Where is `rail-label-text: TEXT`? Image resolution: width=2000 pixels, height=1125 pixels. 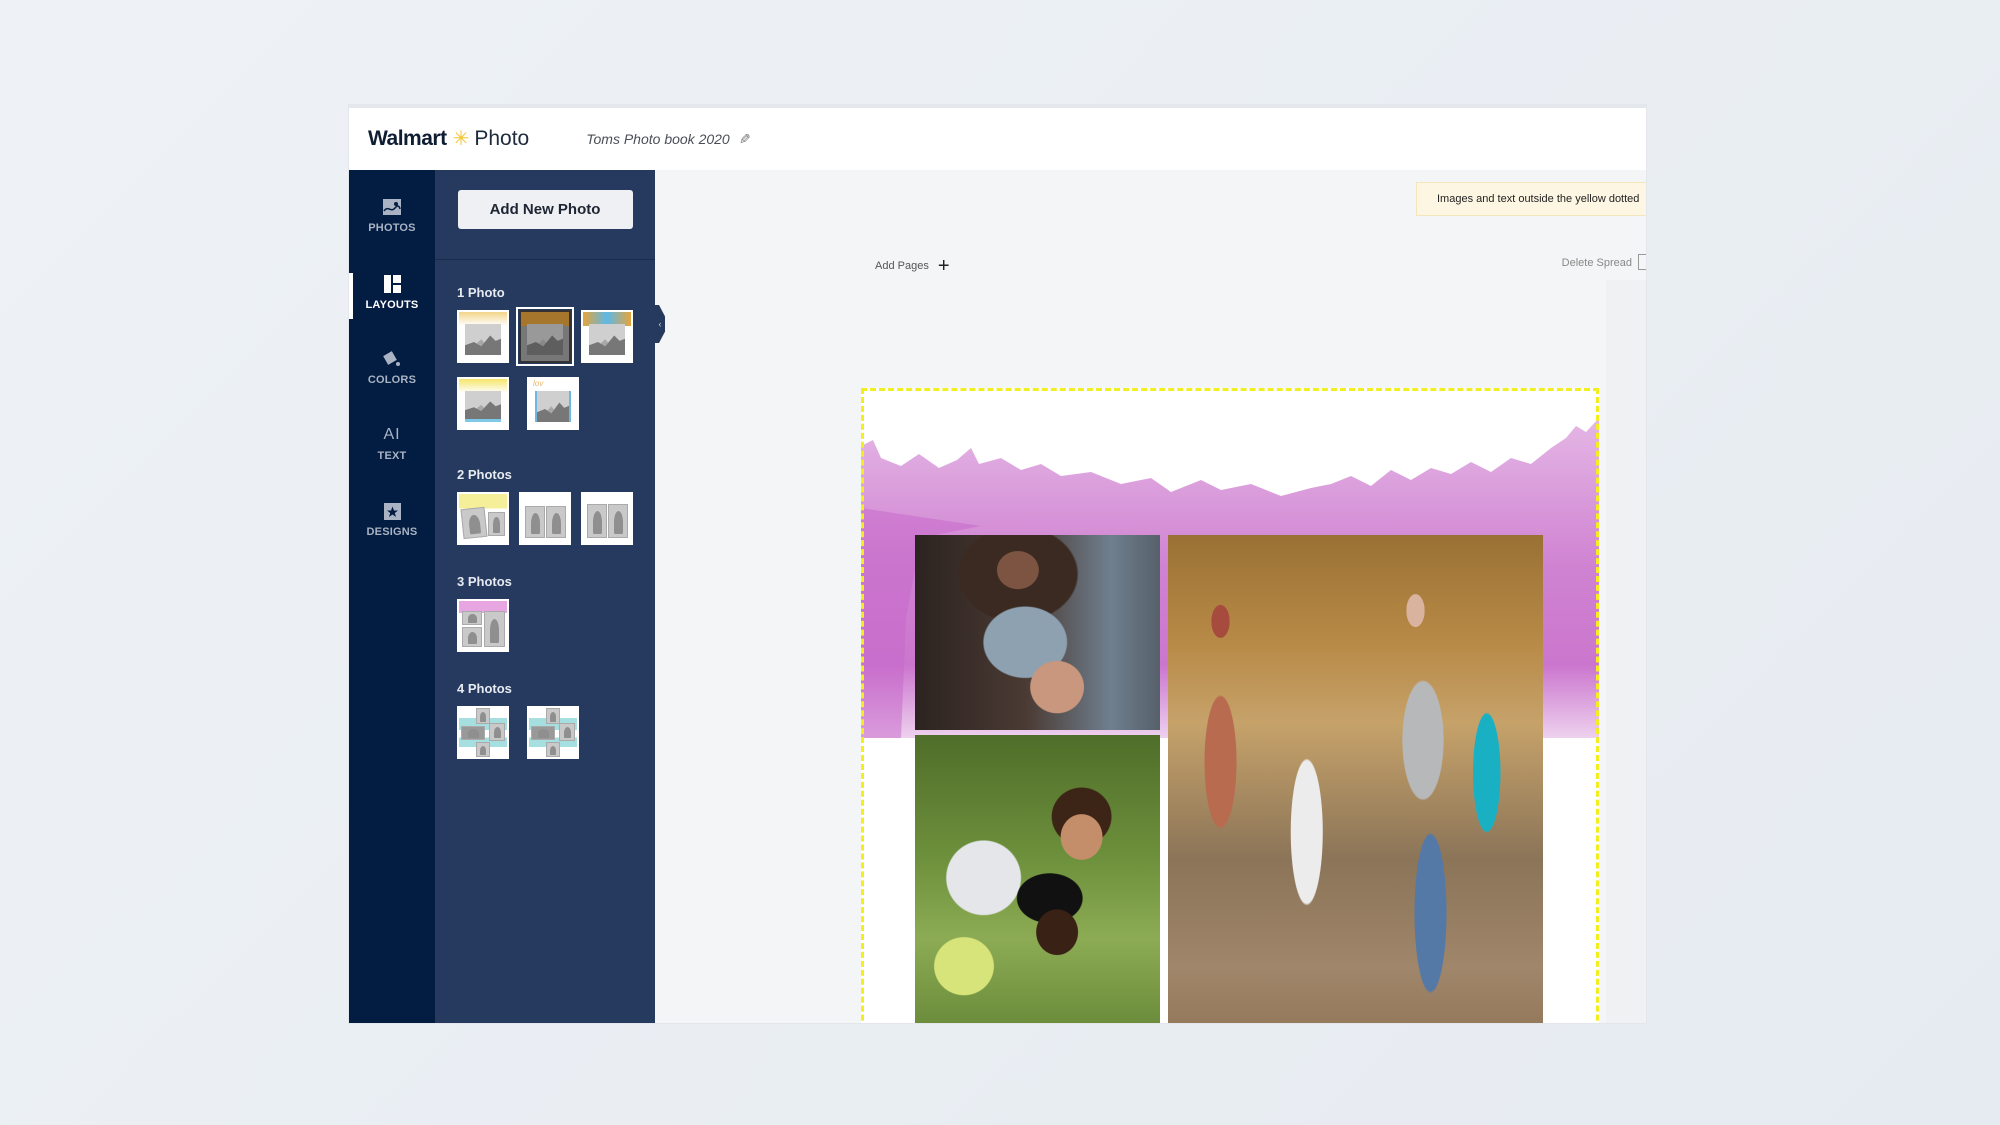
rail-label-text: TEXT is located at coordinates (392, 456).